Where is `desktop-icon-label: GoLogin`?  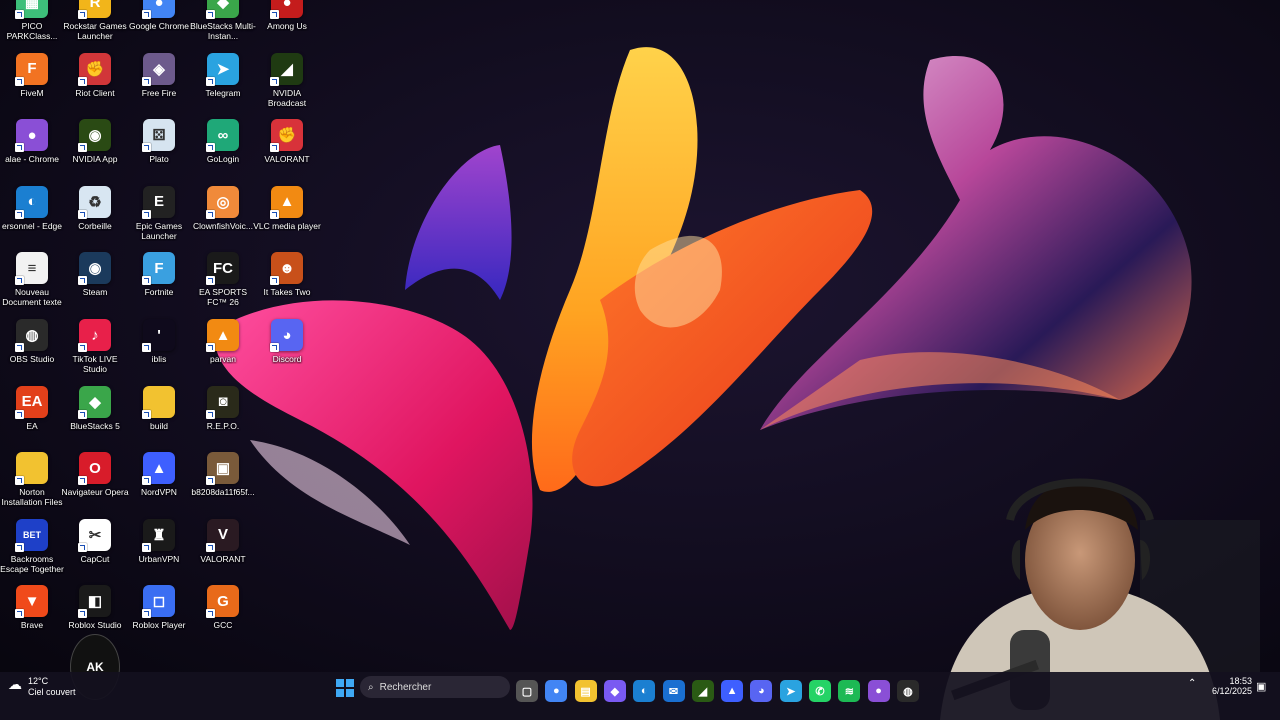
desktop-icon-label: GoLogin is located at coordinates (223, 159).